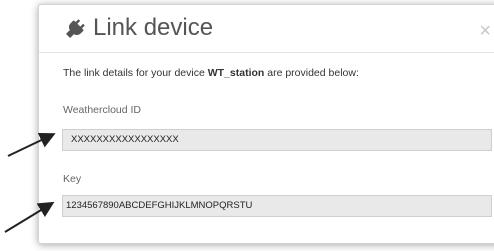  I want to click on key-field: 1234567890ABCDEFGHIJKLMNOPQRSTU, so click(277, 206).